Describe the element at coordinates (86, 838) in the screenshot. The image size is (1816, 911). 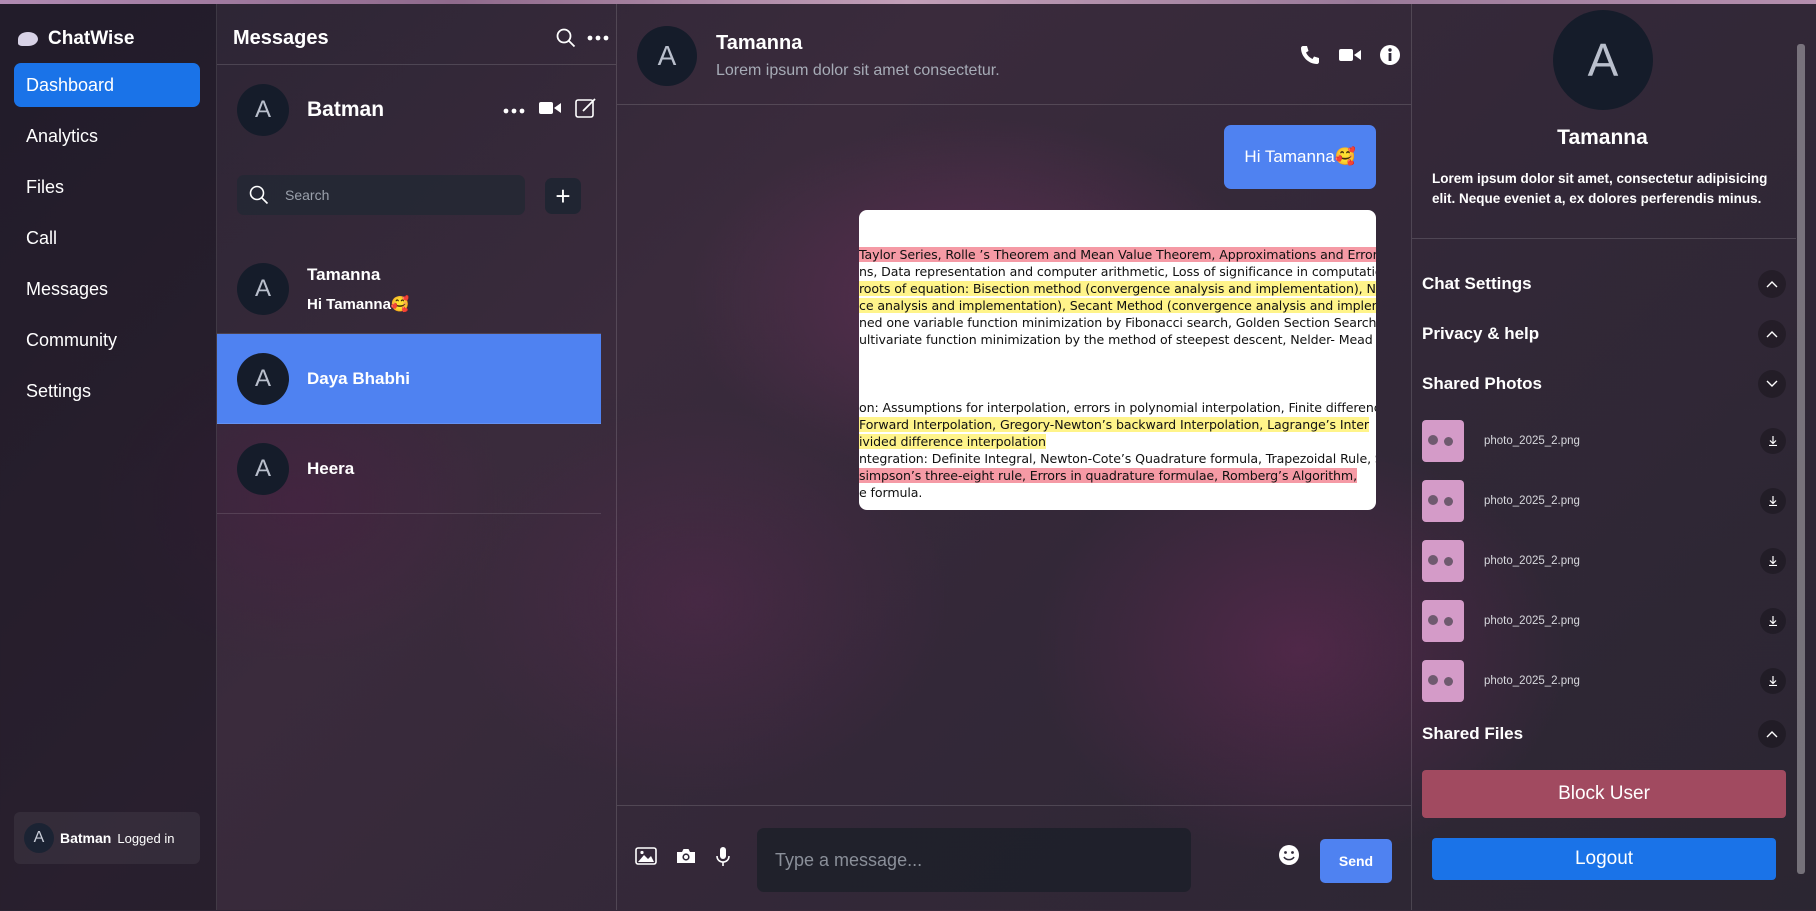
I see `nav-user-name: Batman` at that location.